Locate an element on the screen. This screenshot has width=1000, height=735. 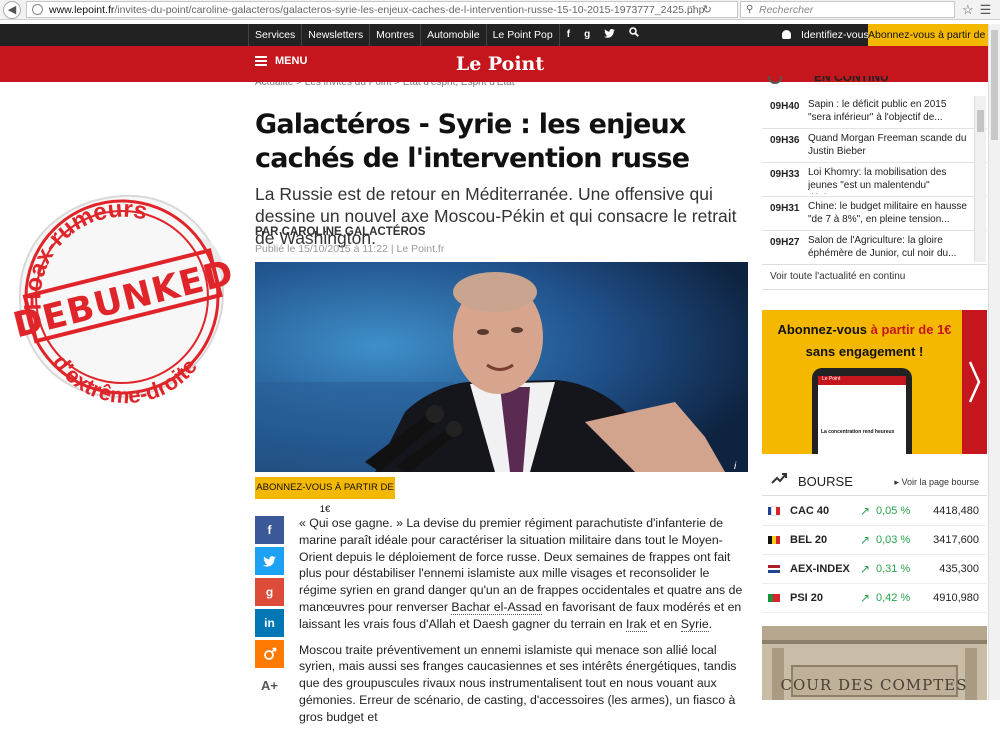
search-icon is located at coordinates (634, 35).